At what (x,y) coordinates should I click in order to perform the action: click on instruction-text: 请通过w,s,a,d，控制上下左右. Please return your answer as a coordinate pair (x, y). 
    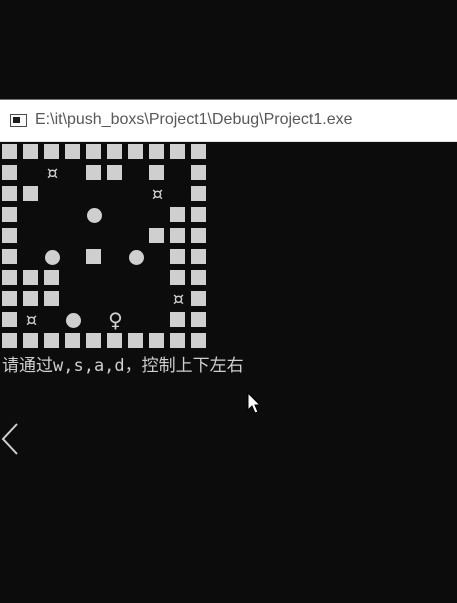
    Looking at the image, I should click on (123, 366).